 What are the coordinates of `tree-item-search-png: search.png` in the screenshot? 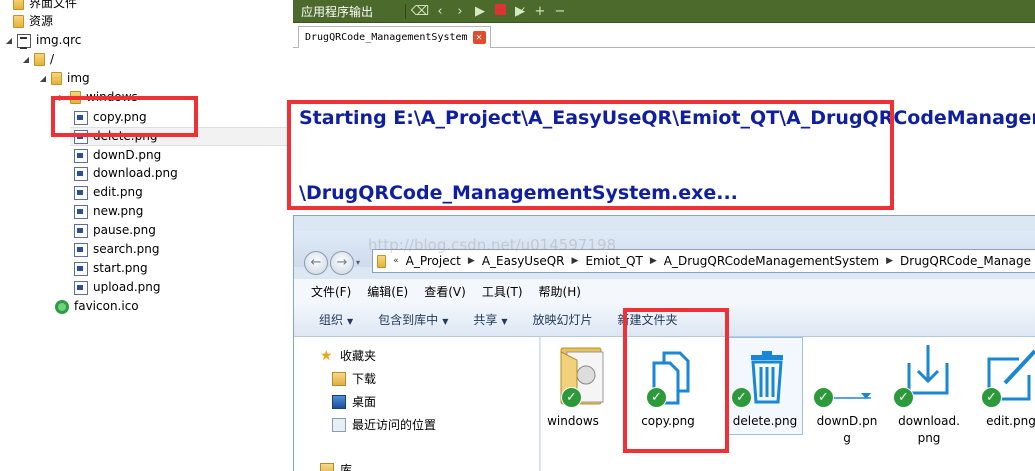 It's located at (117, 249).